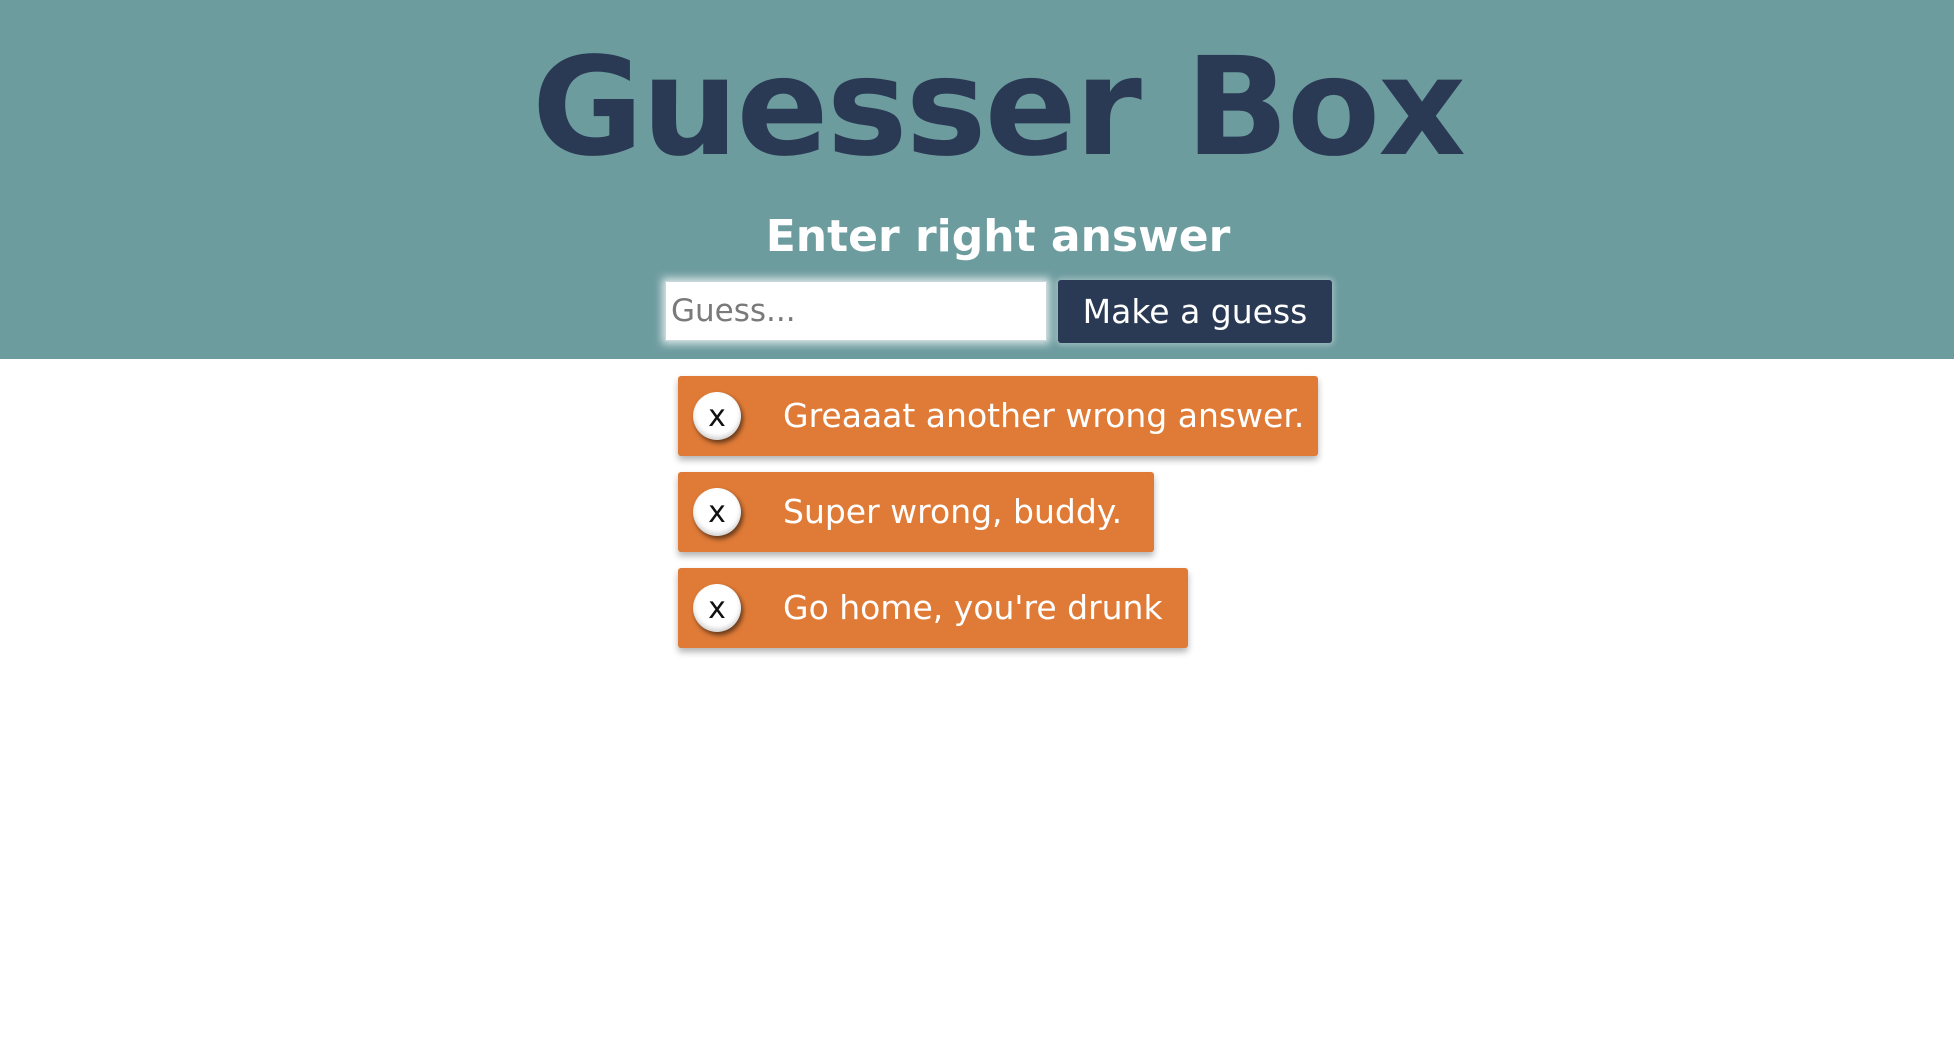 The height and width of the screenshot is (1052, 1954). Describe the element at coordinates (998, 236) in the screenshot. I see `prompt-heading: Enter right answer` at that location.